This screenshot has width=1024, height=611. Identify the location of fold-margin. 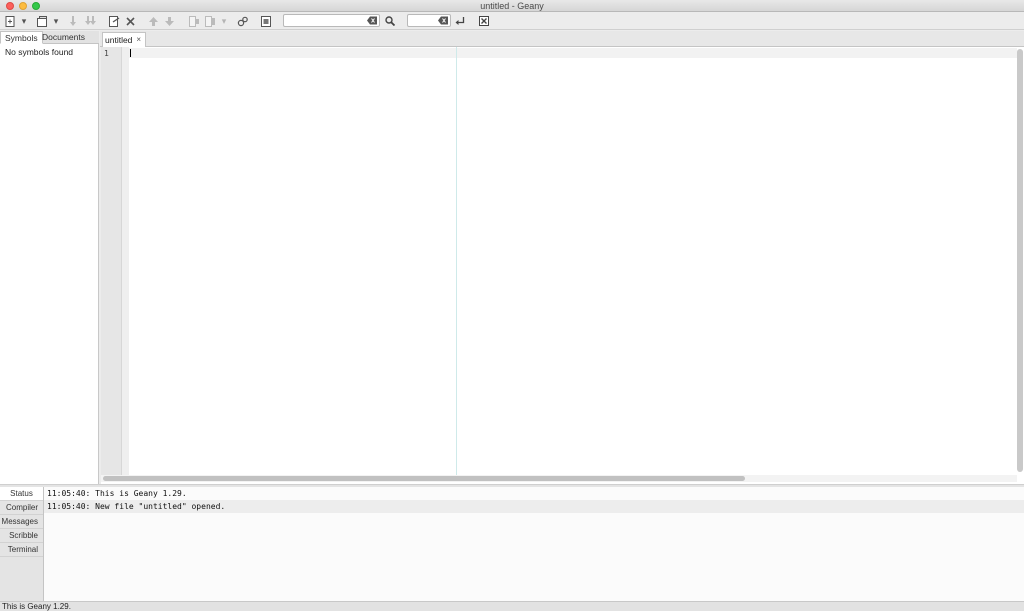
(125, 261).